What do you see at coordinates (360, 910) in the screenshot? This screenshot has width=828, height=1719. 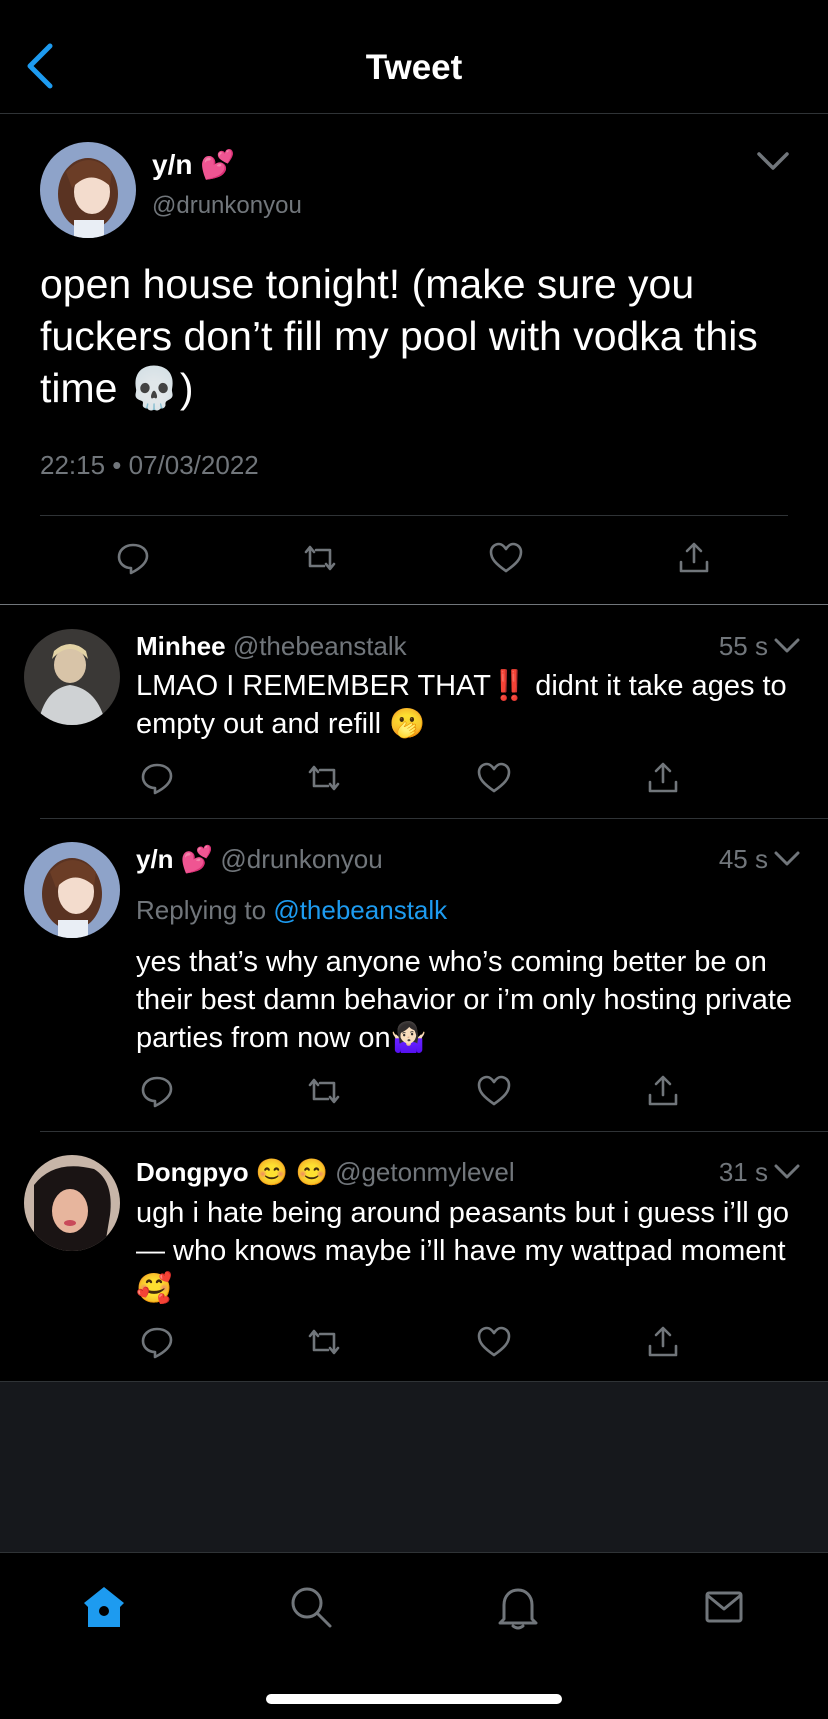 I see `mention-link: @thebeanstalk` at bounding box center [360, 910].